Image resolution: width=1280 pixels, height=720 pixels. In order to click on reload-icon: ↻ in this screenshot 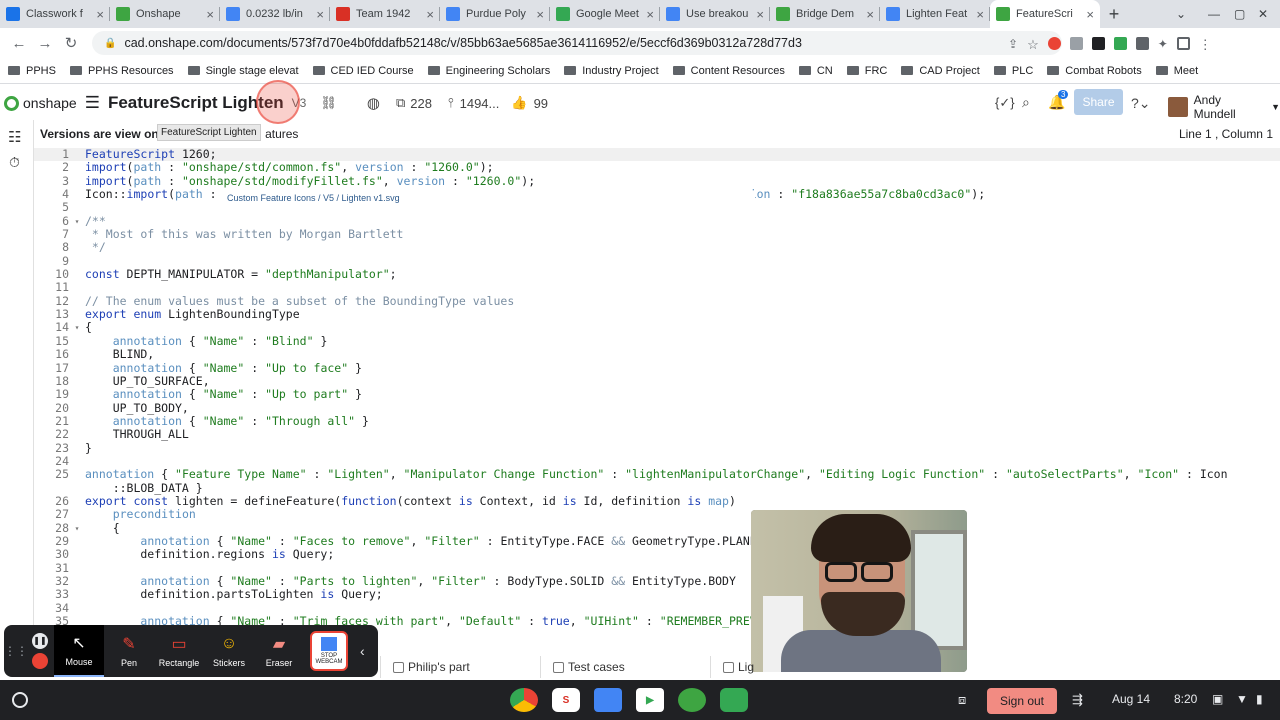, I will do `click(71, 43)`.